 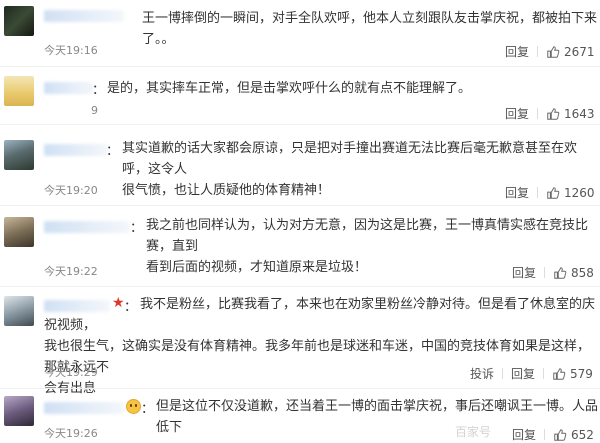 I want to click on emoji-icon, so click(x=133, y=406).